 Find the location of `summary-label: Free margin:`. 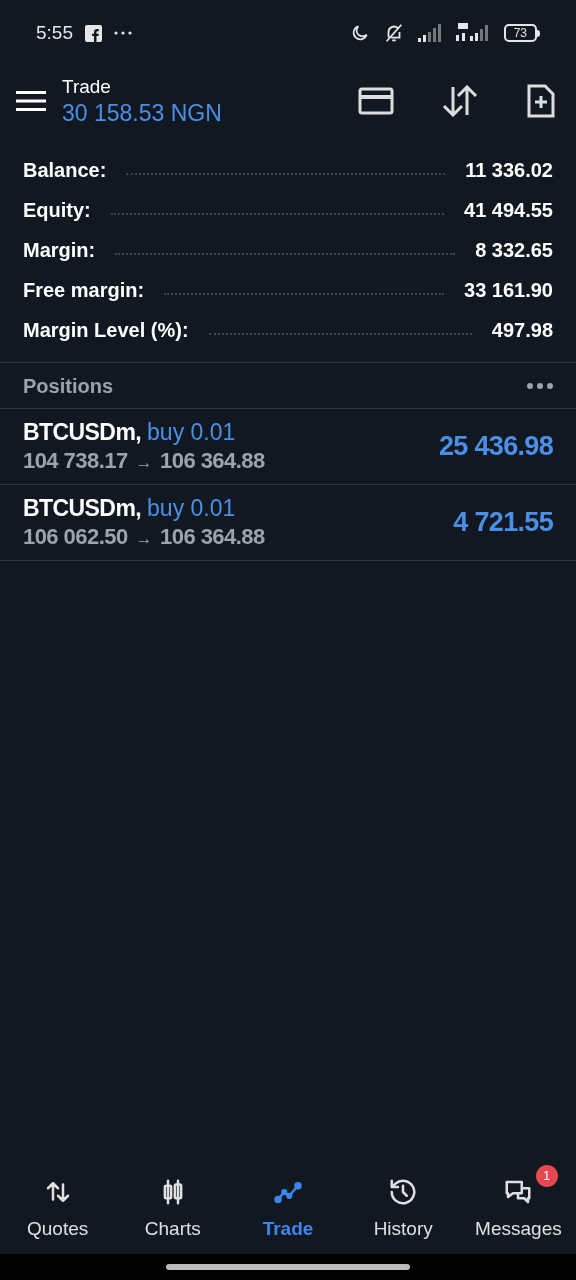

summary-label: Free margin: is located at coordinates (84, 290).